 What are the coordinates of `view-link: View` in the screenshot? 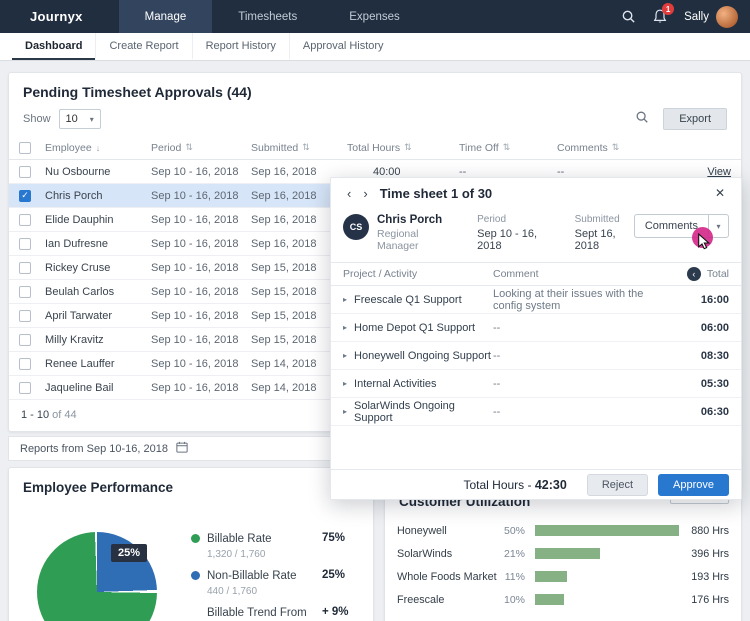 It's located at (719, 172).